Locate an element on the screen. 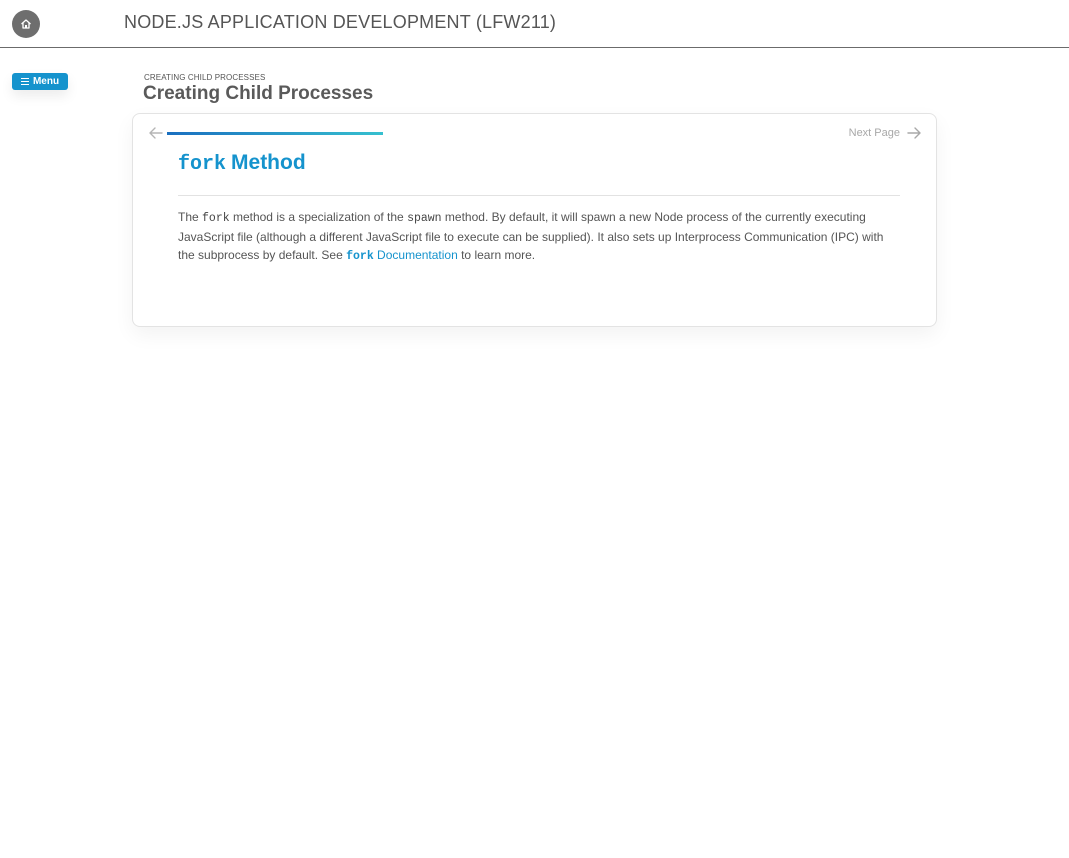 The width and height of the screenshot is (1069, 858). top-bar: NODE.JS APPLICATION DEVELOPMENT (LFW211) is located at coordinates (534, 24).